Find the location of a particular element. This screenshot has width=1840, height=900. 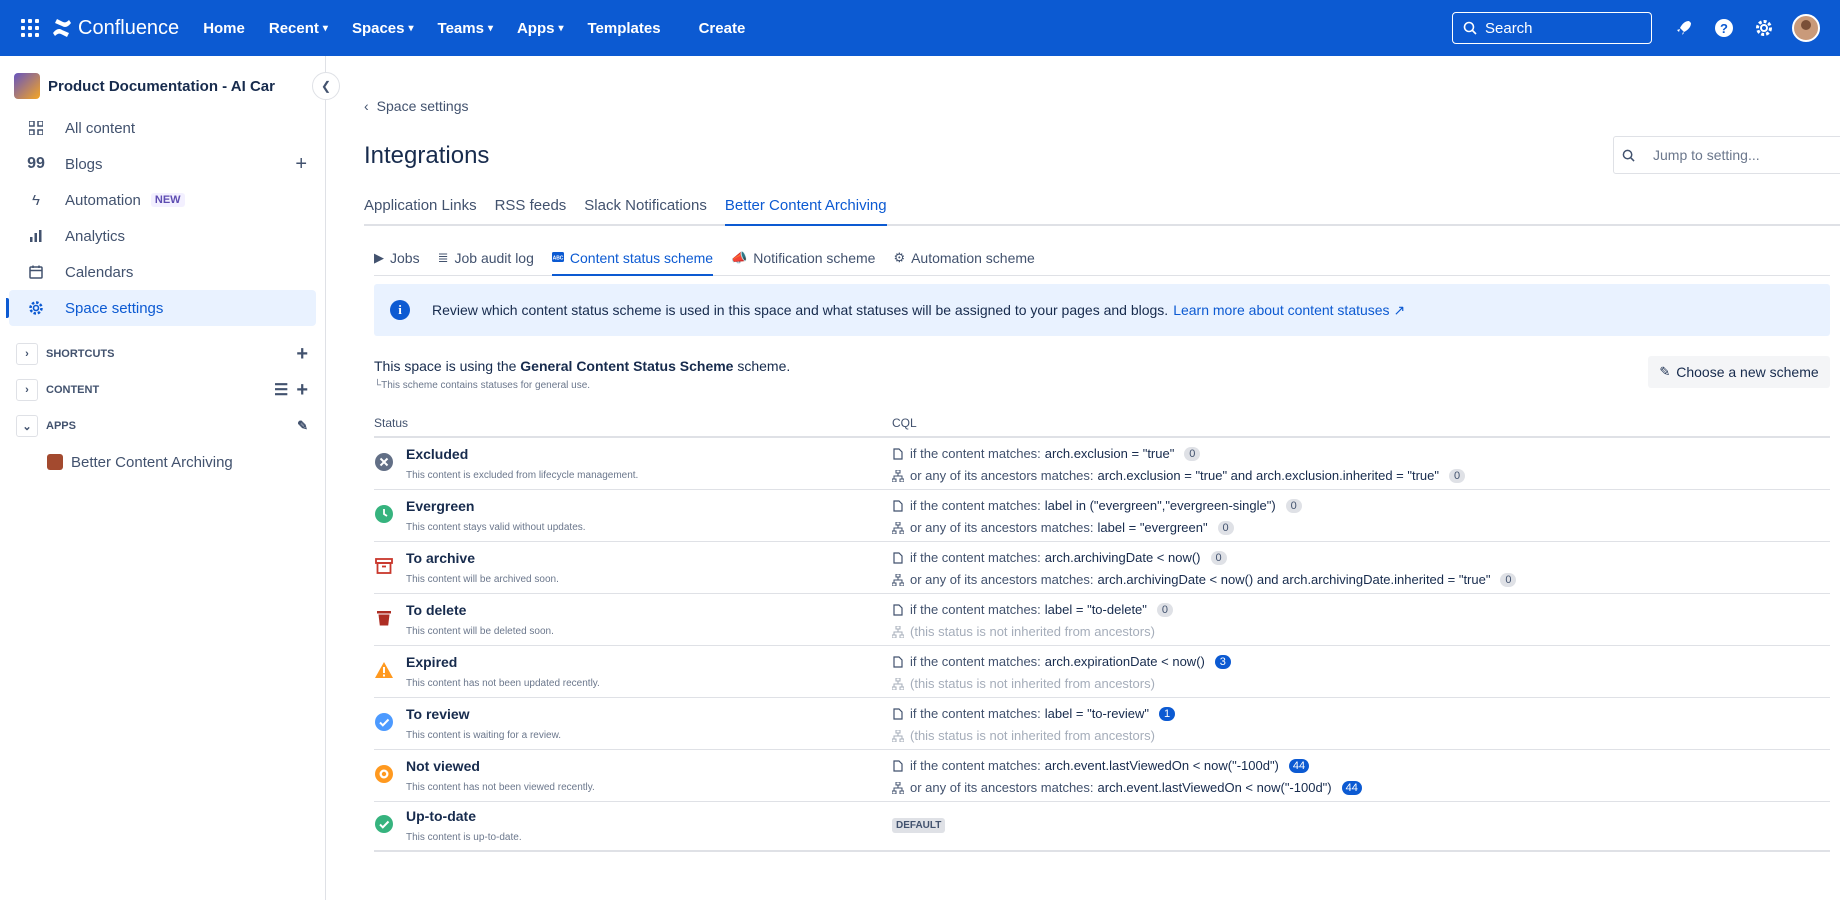

sidebar-app-better-content-archiving: Better Content Archiving is located at coordinates (162, 462).